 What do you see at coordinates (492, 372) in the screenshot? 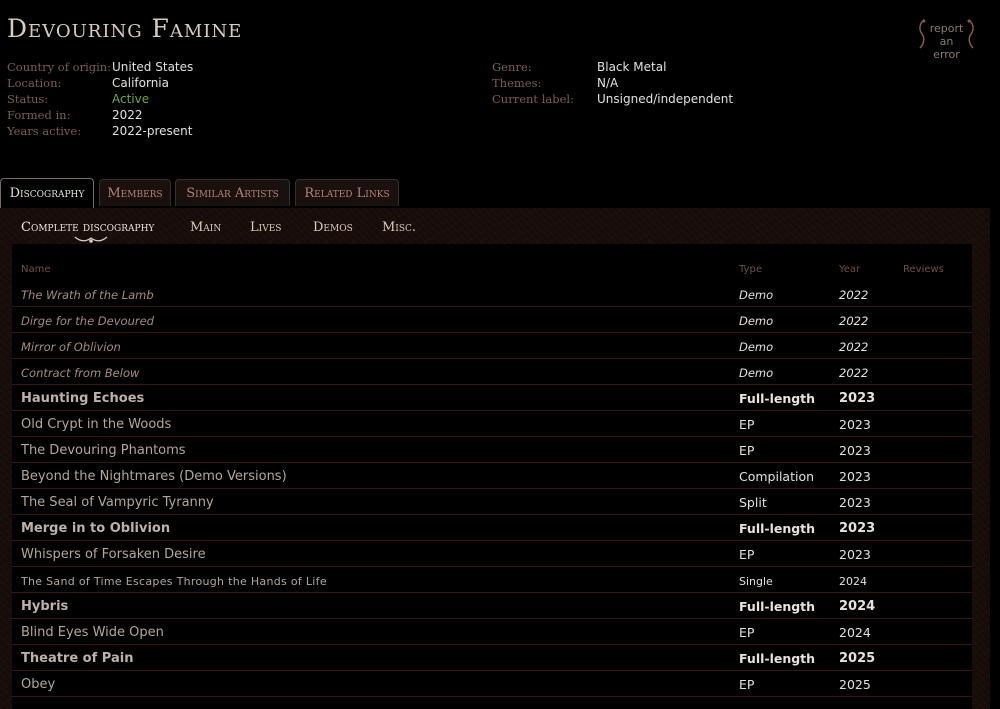
I see `table-row: Contract from Below Demo 2022` at bounding box center [492, 372].